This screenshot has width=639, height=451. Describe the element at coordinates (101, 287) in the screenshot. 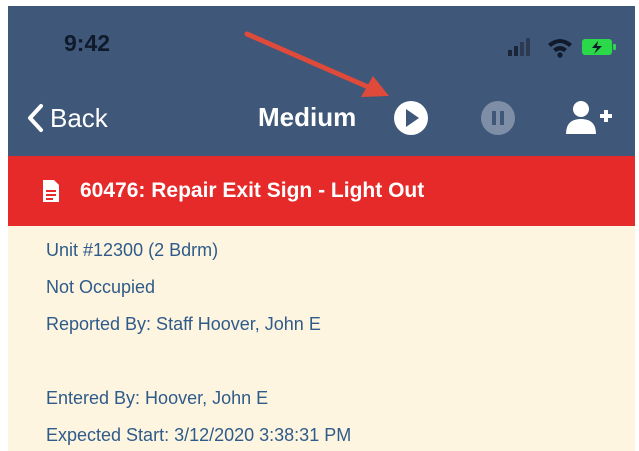

I see `occupancy-label: Not Occupied` at that location.